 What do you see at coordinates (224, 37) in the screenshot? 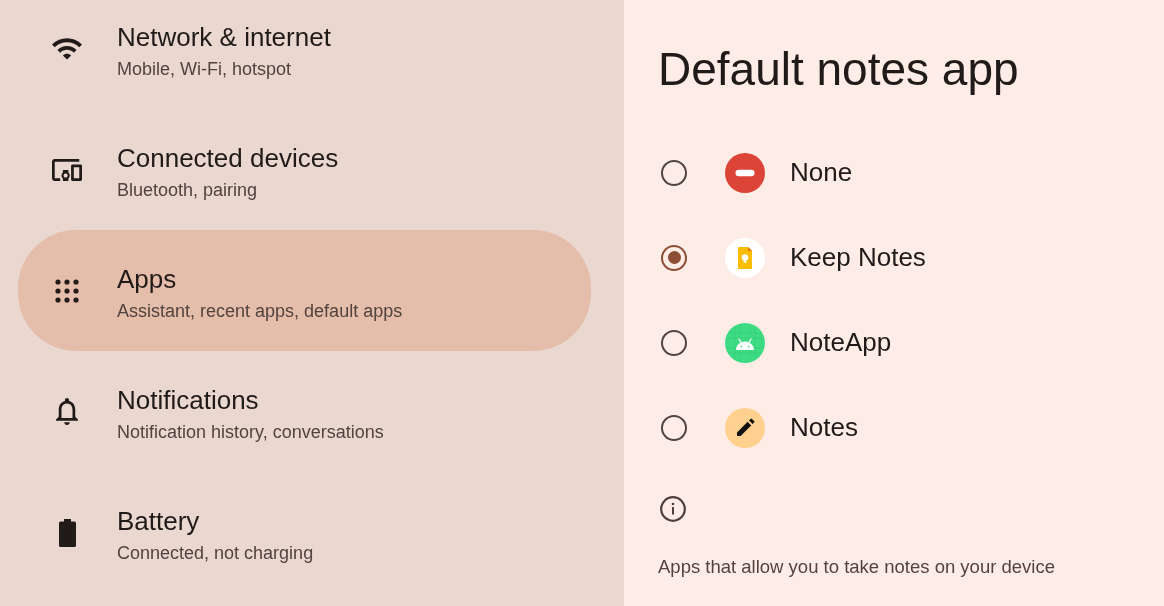
I see `item-title: Network & internet` at bounding box center [224, 37].